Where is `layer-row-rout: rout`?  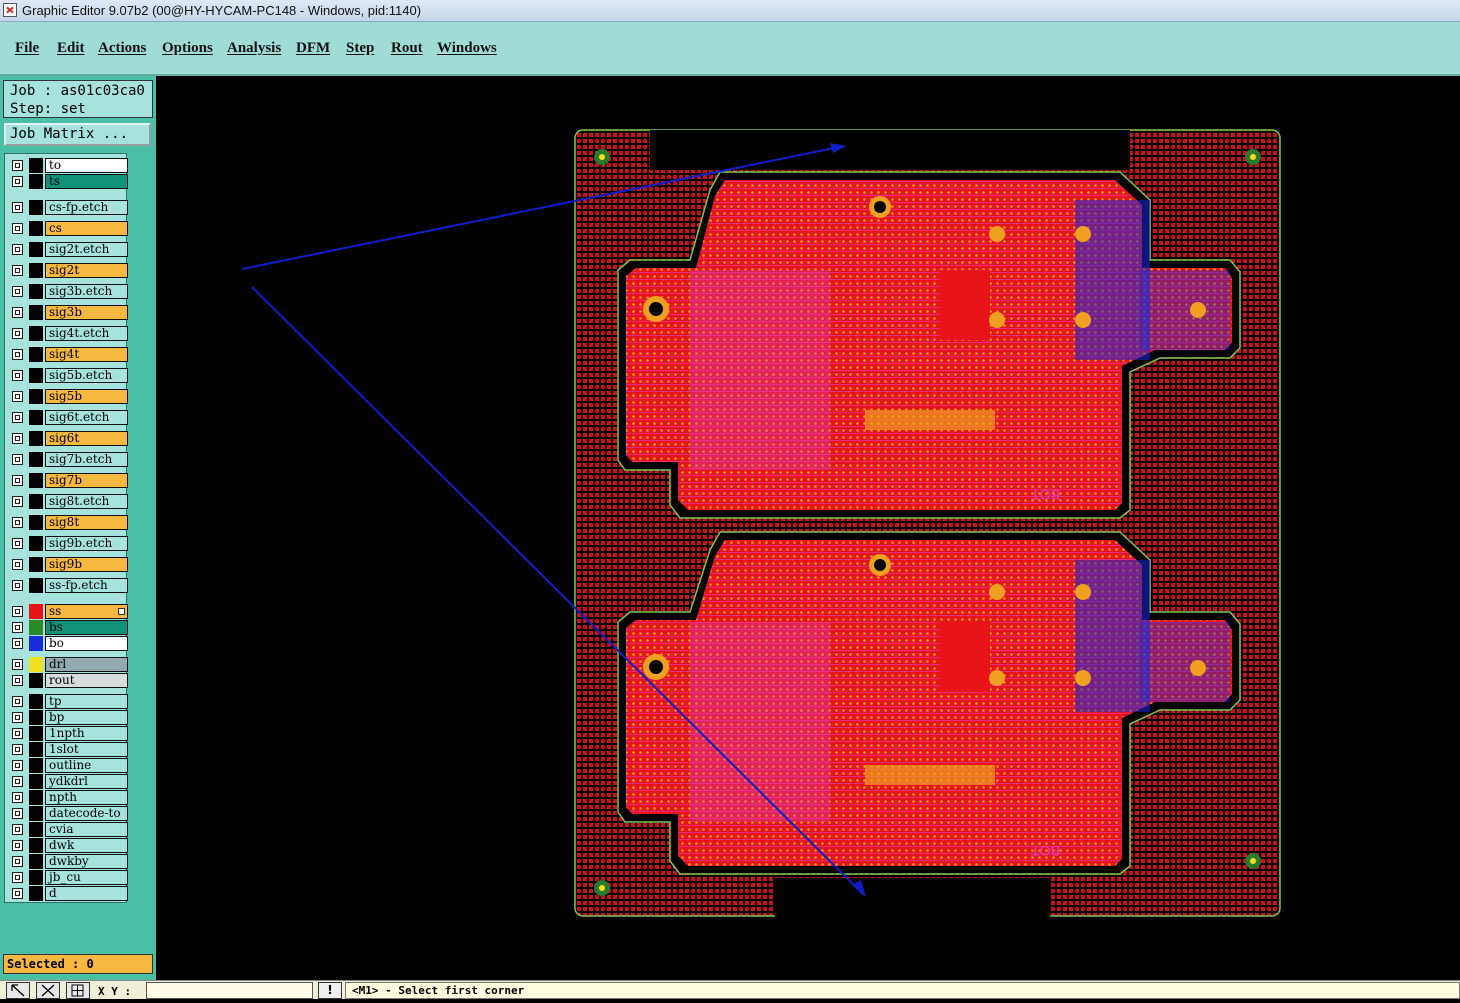
layer-row-rout: rout is located at coordinates (68, 680).